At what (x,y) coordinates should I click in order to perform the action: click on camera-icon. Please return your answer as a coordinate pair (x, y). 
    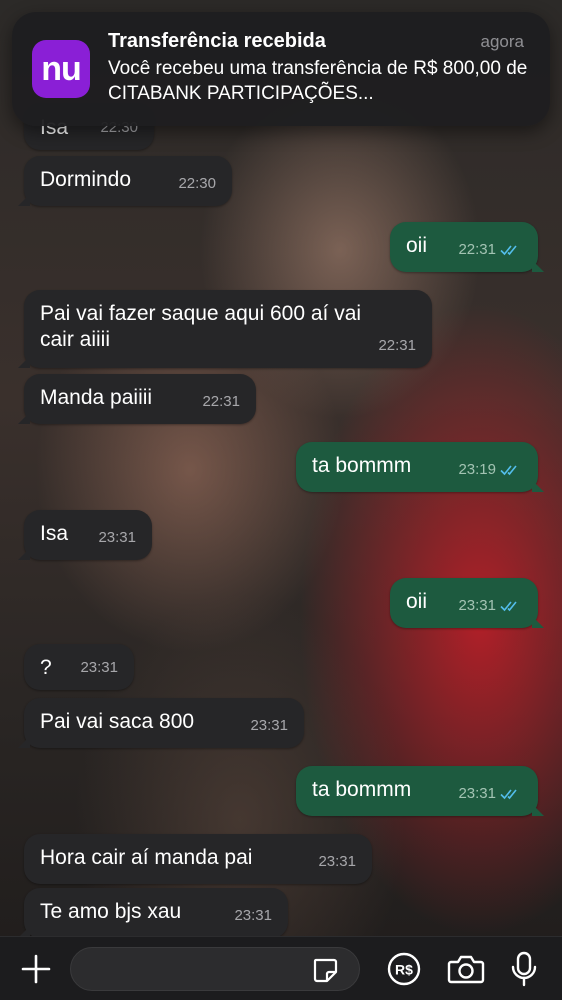
    Looking at the image, I should click on (466, 969).